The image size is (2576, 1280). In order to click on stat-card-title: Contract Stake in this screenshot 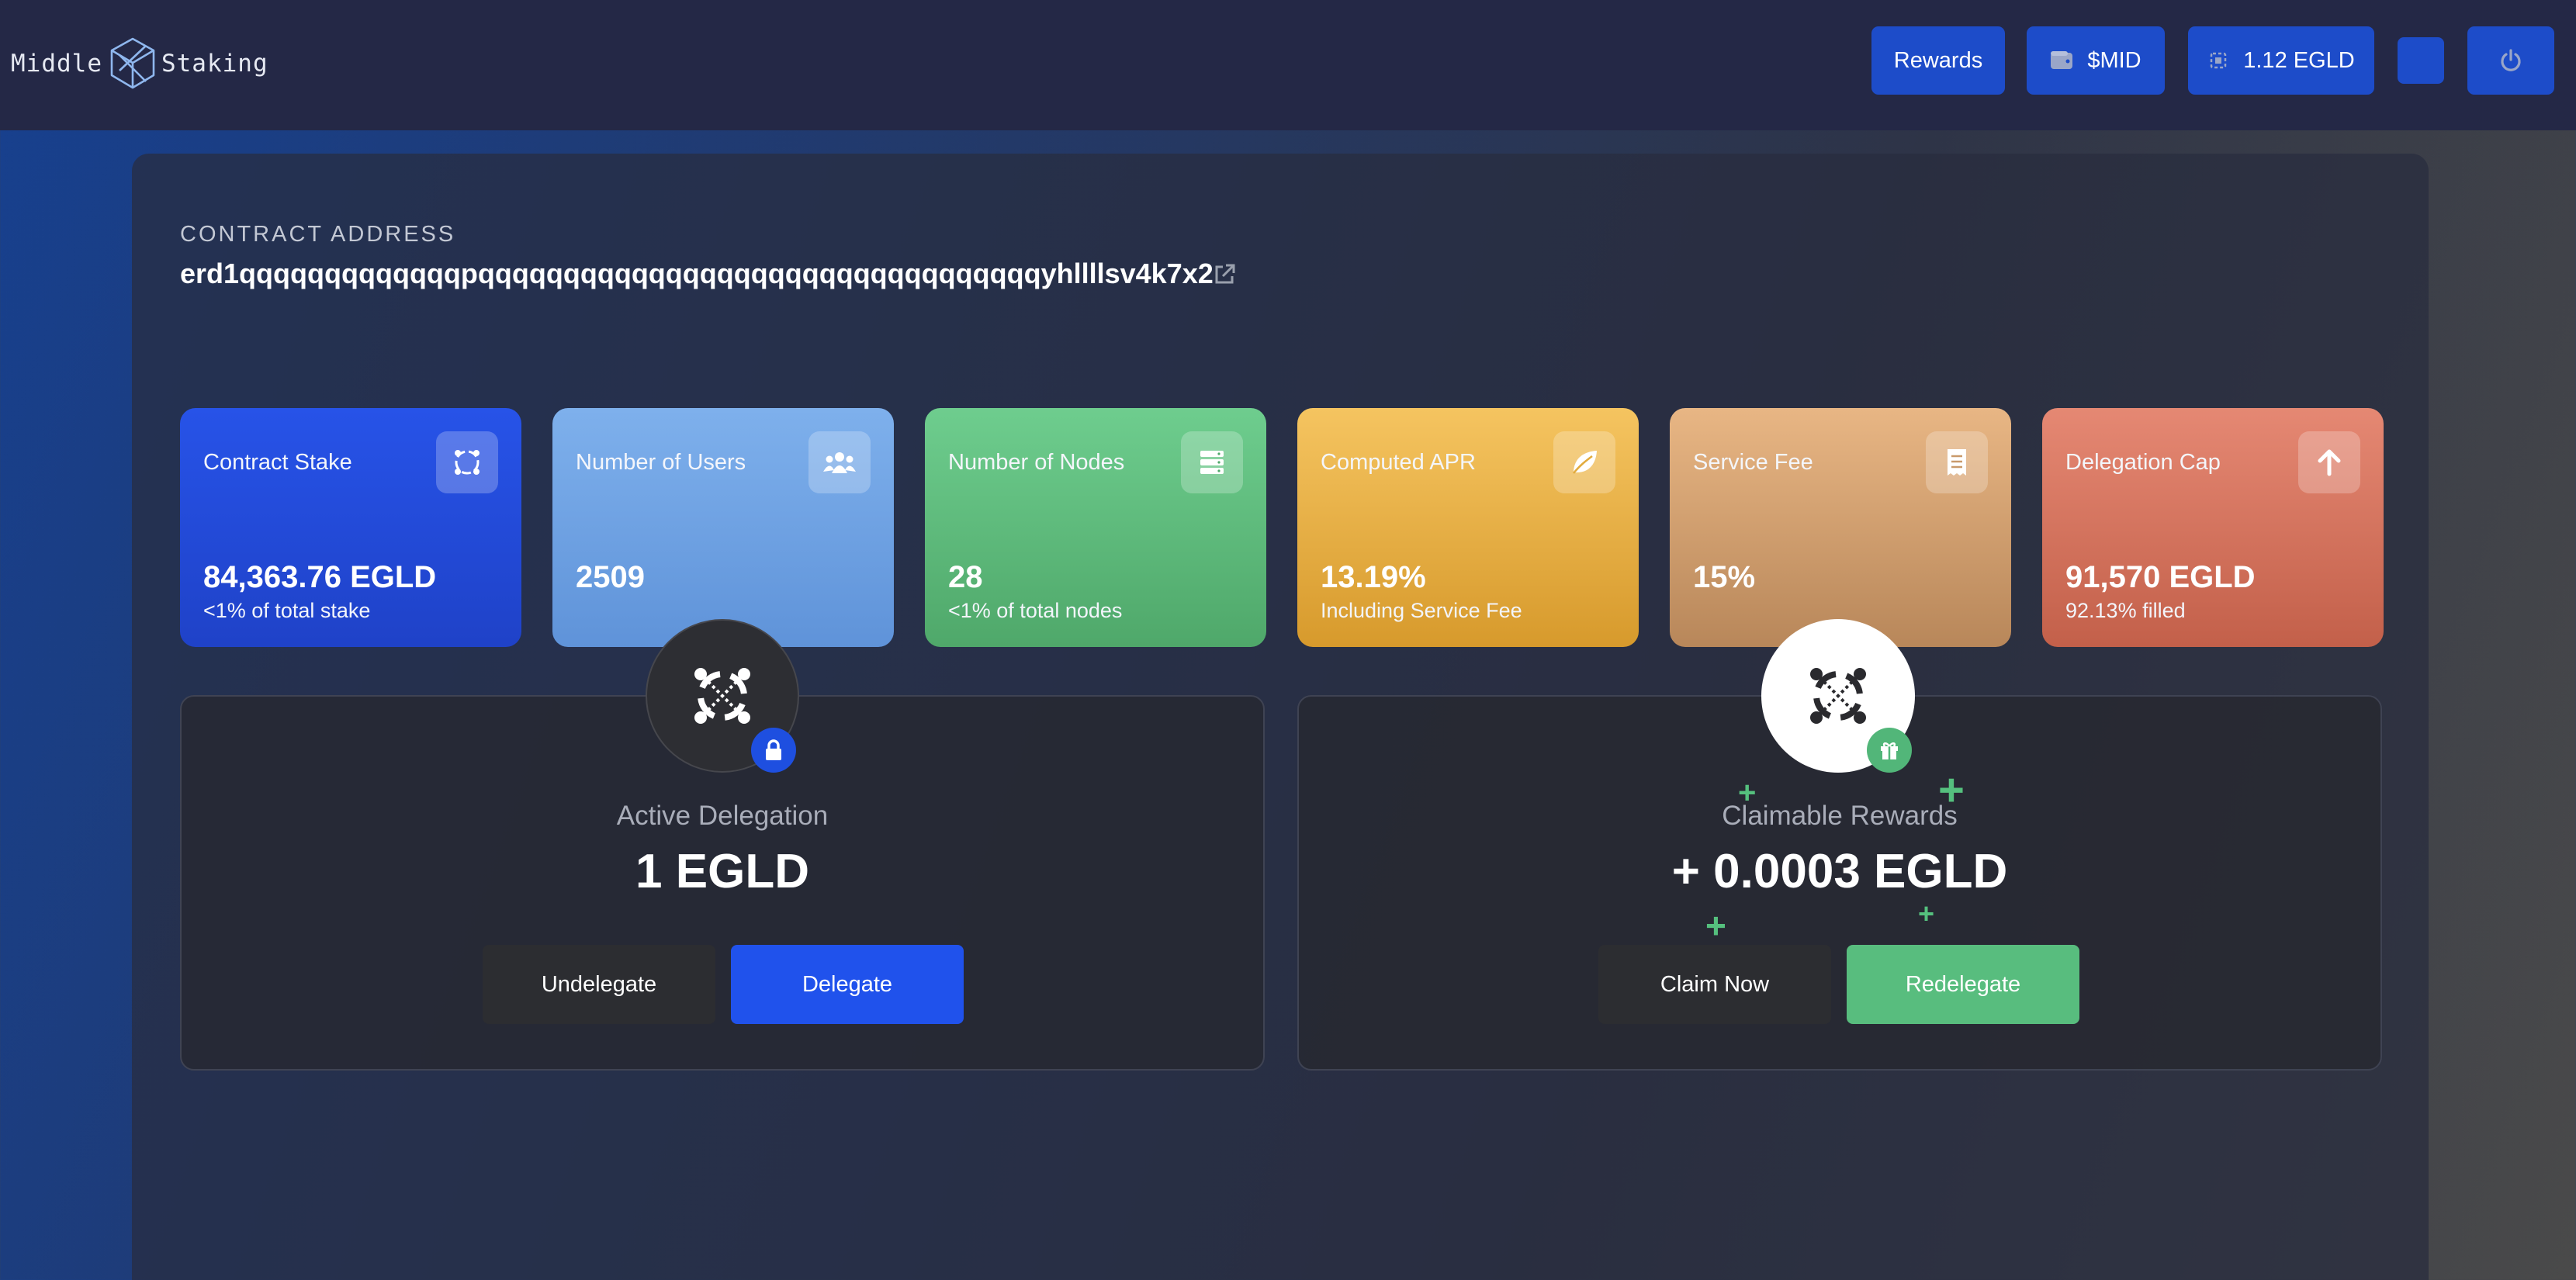, I will do `click(277, 462)`.